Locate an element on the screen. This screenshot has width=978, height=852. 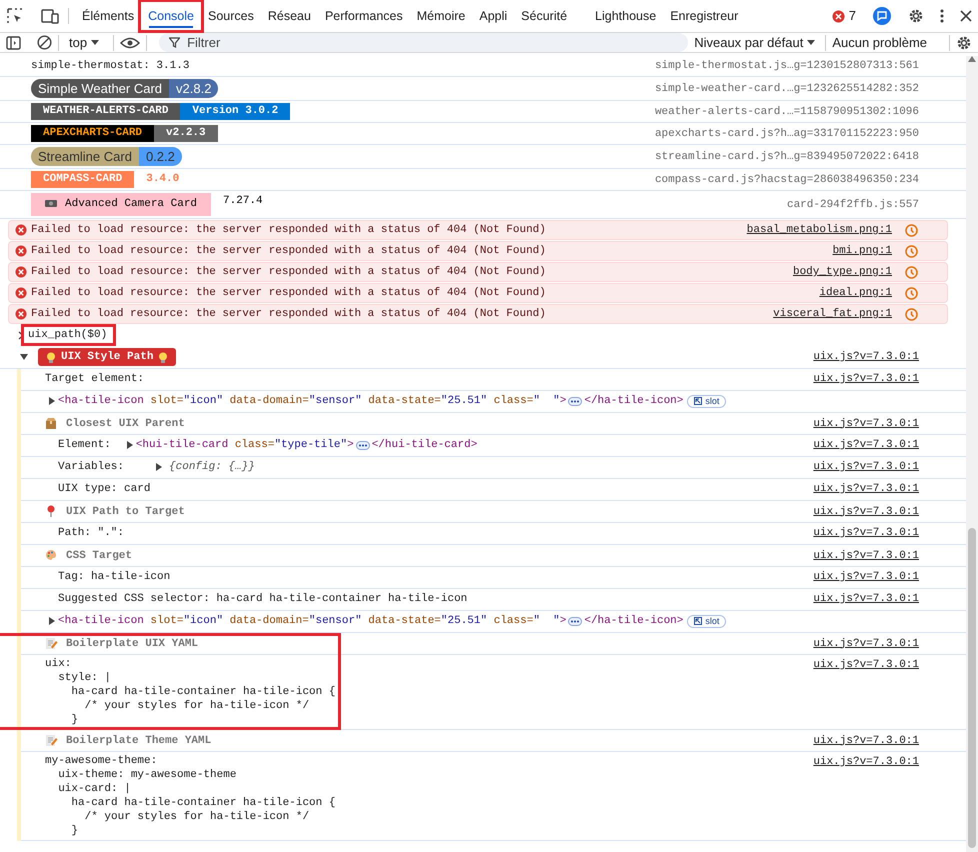
log-message: Suggested CSS selector: ha-card ha-tile-container ha-tile-icon is located at coordinates (263, 599).